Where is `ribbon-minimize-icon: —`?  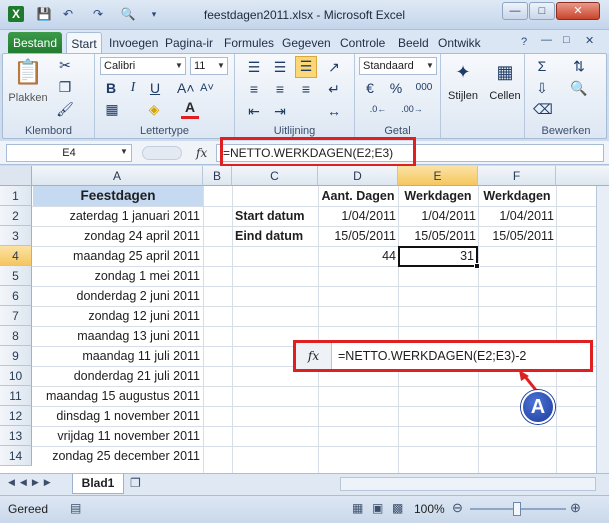 ribbon-minimize-icon: — is located at coordinates (546, 40).